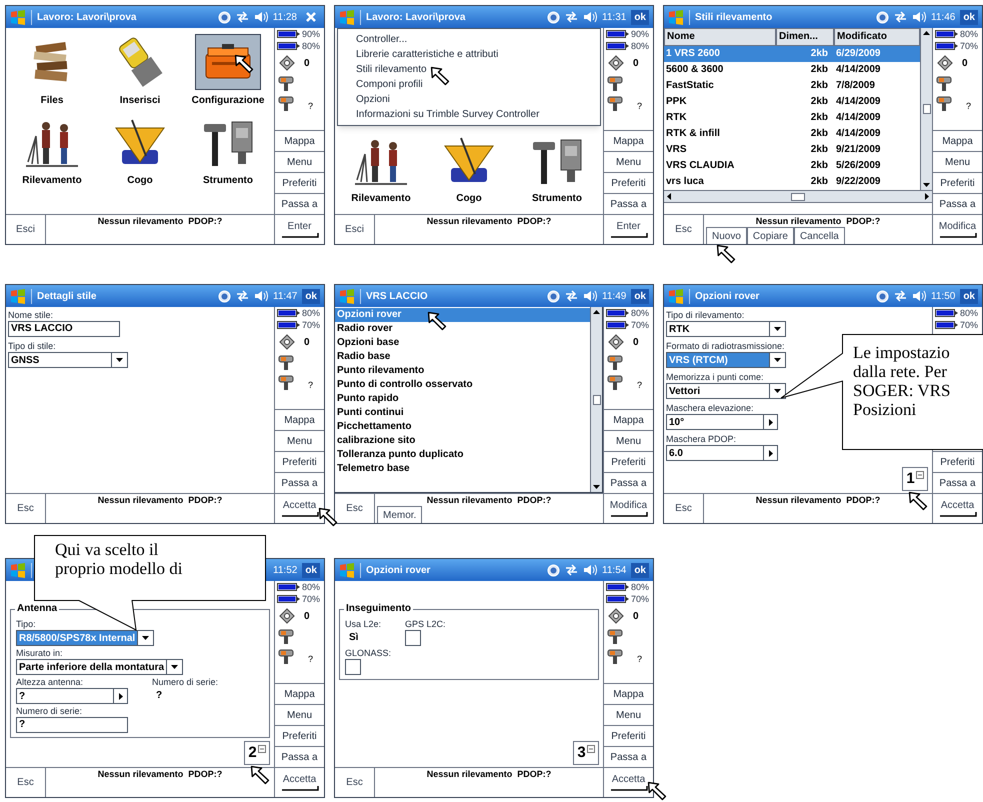  Describe the element at coordinates (462, 315) in the screenshot. I see `list-item: Opzioni rover` at that location.